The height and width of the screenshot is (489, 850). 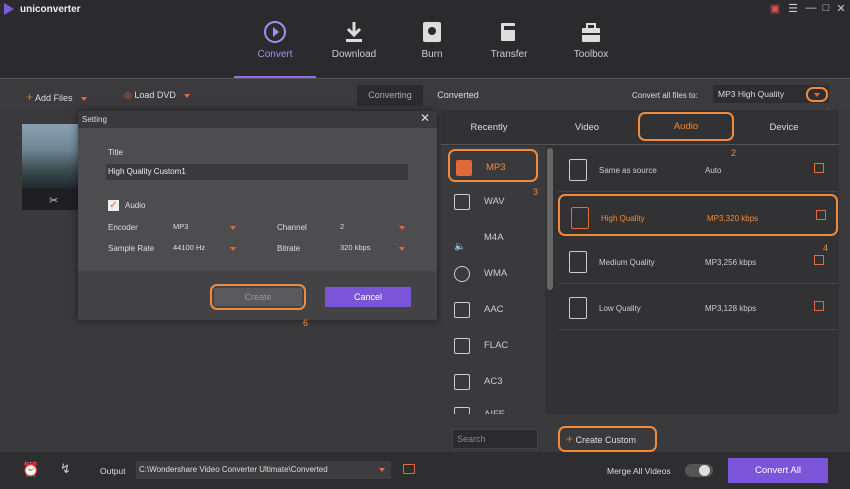 I want to click on gift-icon: ▣, so click(x=775, y=8).